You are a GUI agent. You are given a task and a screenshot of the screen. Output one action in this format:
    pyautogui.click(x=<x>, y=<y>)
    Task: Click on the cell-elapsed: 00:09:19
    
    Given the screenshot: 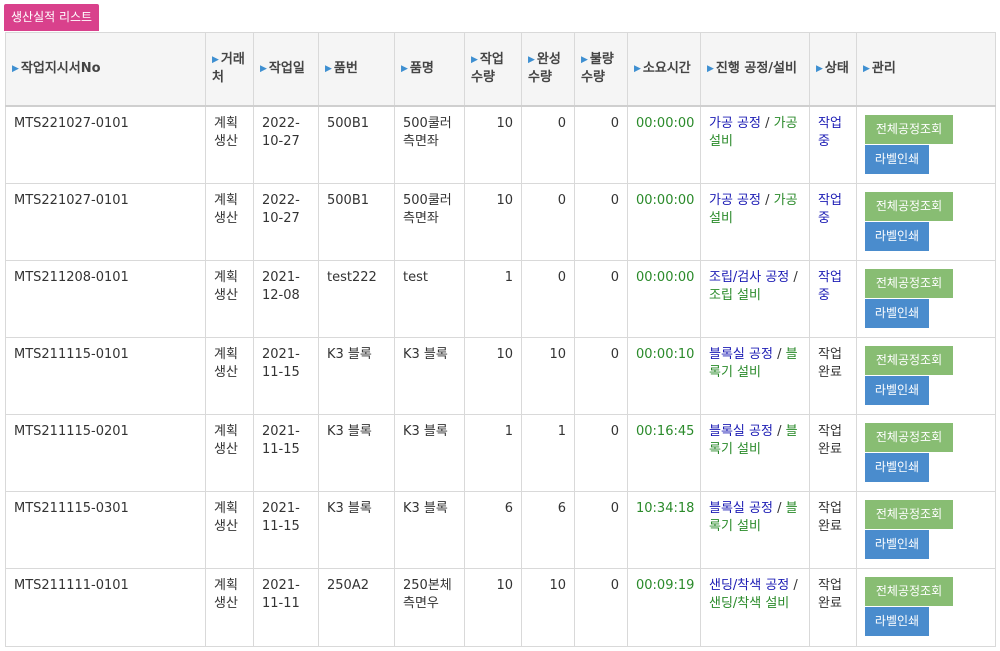 What is the action you would take?
    pyautogui.click(x=664, y=607)
    